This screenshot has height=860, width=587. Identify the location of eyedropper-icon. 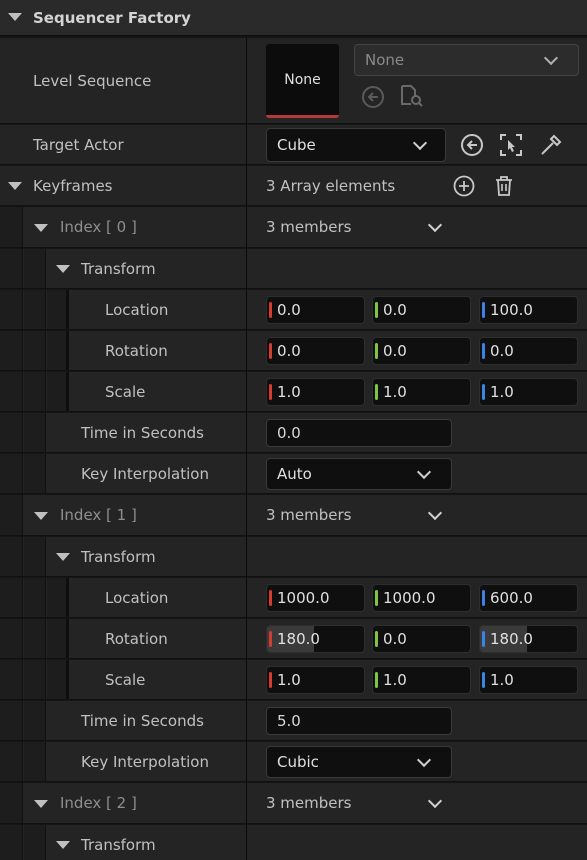
(551, 145).